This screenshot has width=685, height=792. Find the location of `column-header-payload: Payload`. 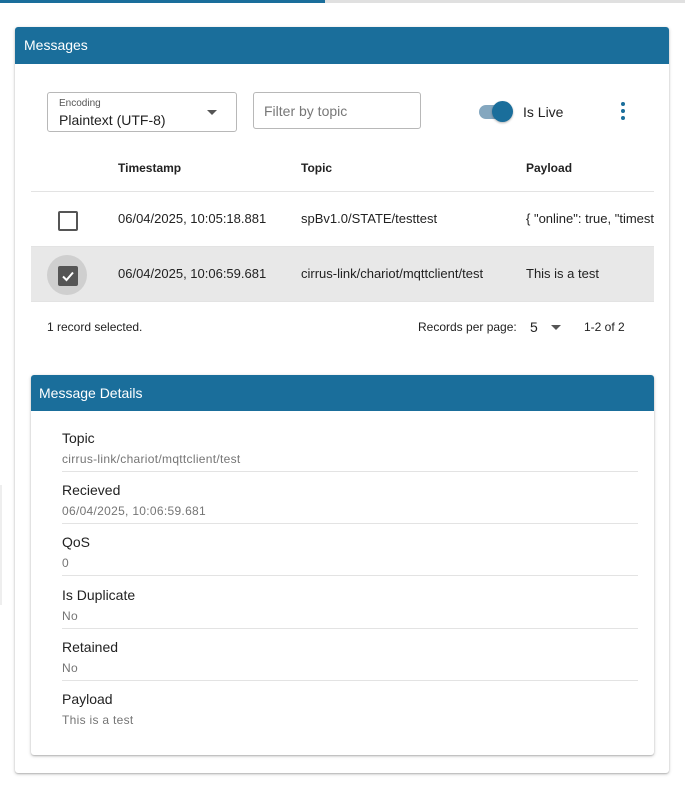

column-header-payload: Payload is located at coordinates (549, 168).